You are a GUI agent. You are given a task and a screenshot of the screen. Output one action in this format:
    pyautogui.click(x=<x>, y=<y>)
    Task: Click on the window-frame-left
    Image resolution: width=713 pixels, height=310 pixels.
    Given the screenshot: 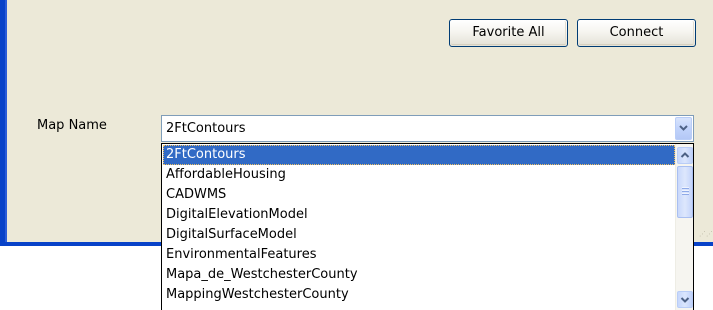 What is the action you would take?
    pyautogui.click(x=3, y=123)
    